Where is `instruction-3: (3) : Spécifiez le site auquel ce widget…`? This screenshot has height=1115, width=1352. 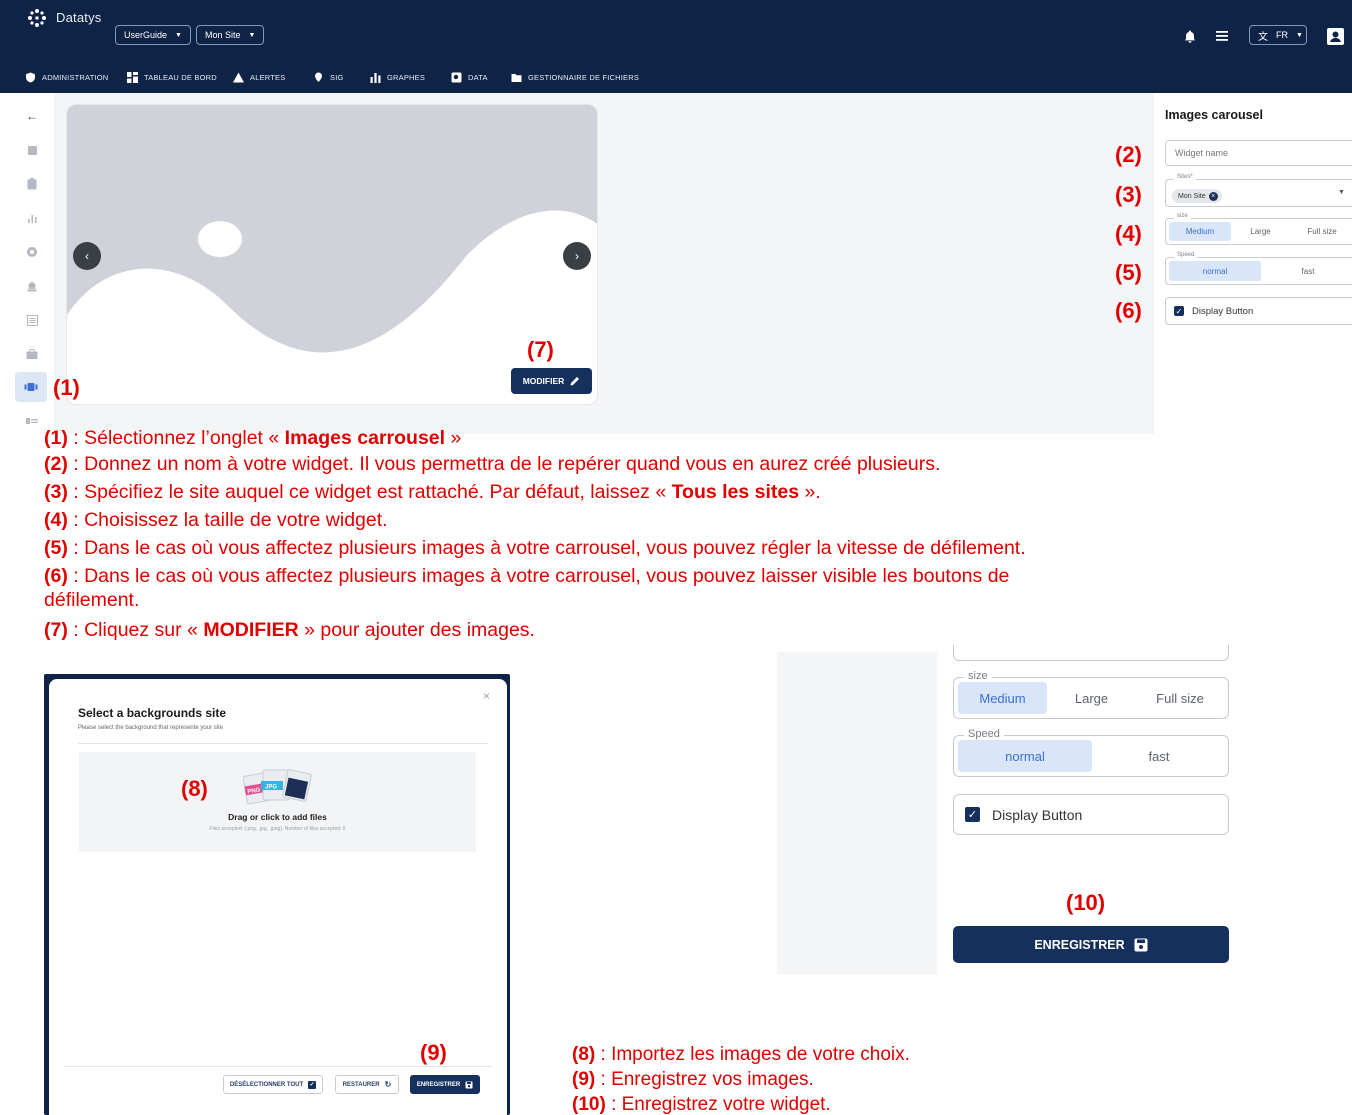
instruction-3: (3) : Spécifiez le site auquel ce widget… is located at coordinates (432, 492).